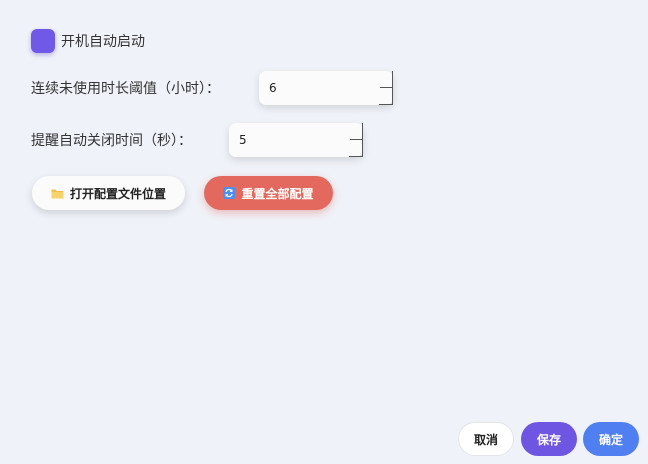 Image resolution: width=648 pixels, height=464 pixels. I want to click on open-config-label: 打开配置文件位置, so click(117, 193).